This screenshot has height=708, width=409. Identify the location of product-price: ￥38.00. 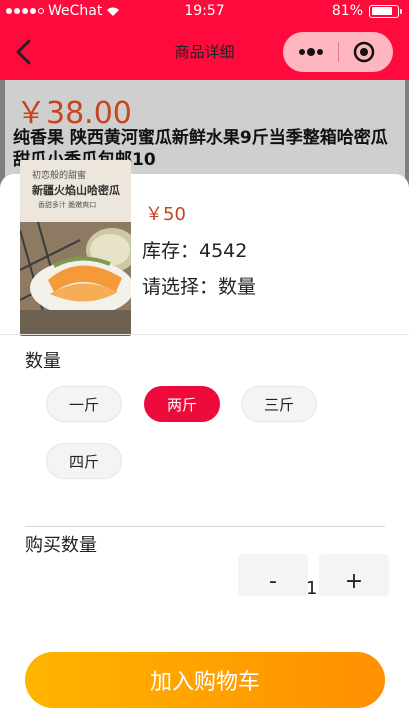
(74, 113).